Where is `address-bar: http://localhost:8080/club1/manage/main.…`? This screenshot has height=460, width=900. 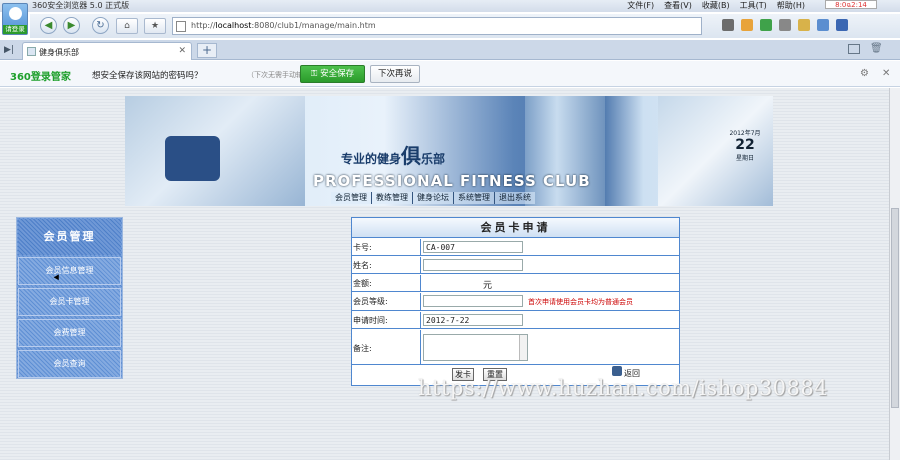 address-bar: http://localhost:8080/club1/manage/main.… is located at coordinates (437, 26).